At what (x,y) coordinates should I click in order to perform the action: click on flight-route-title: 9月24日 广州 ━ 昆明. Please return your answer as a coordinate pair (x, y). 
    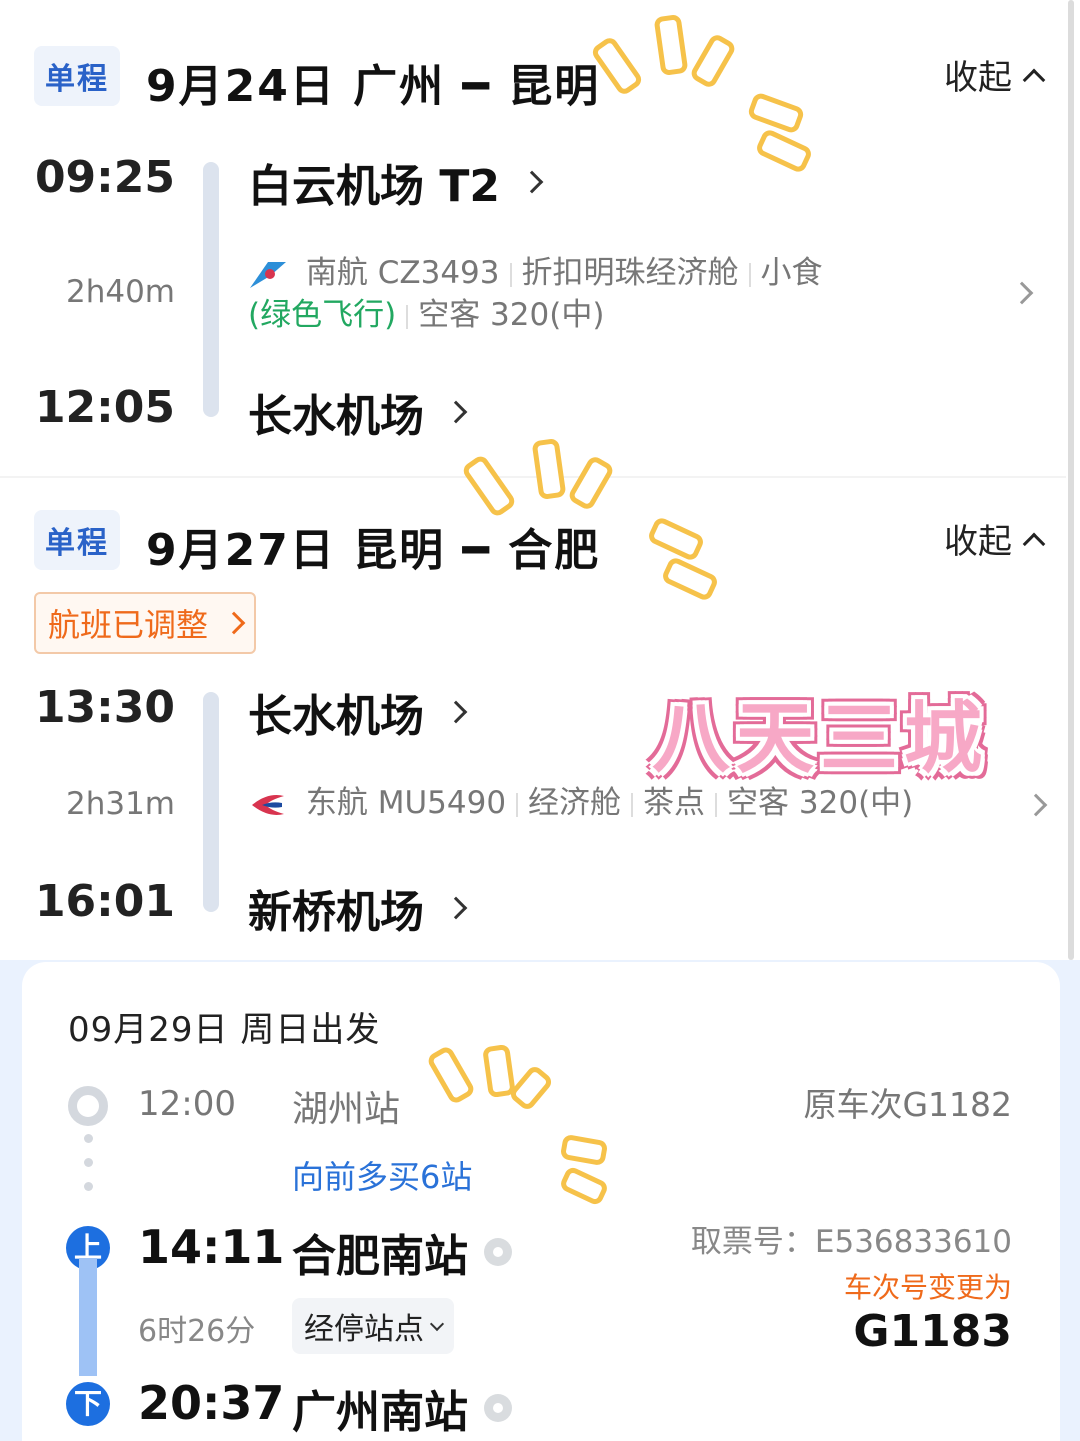
    Looking at the image, I should click on (373, 86).